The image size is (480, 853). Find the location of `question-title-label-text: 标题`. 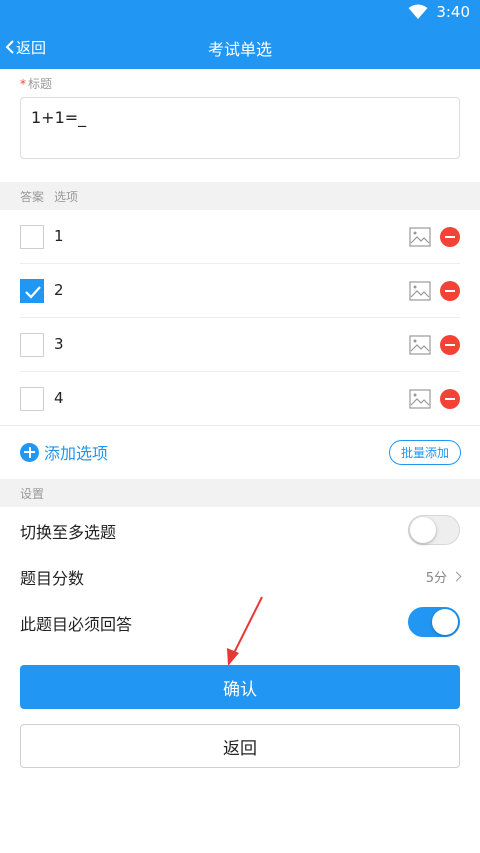

question-title-label-text: 标题 is located at coordinates (40, 84).